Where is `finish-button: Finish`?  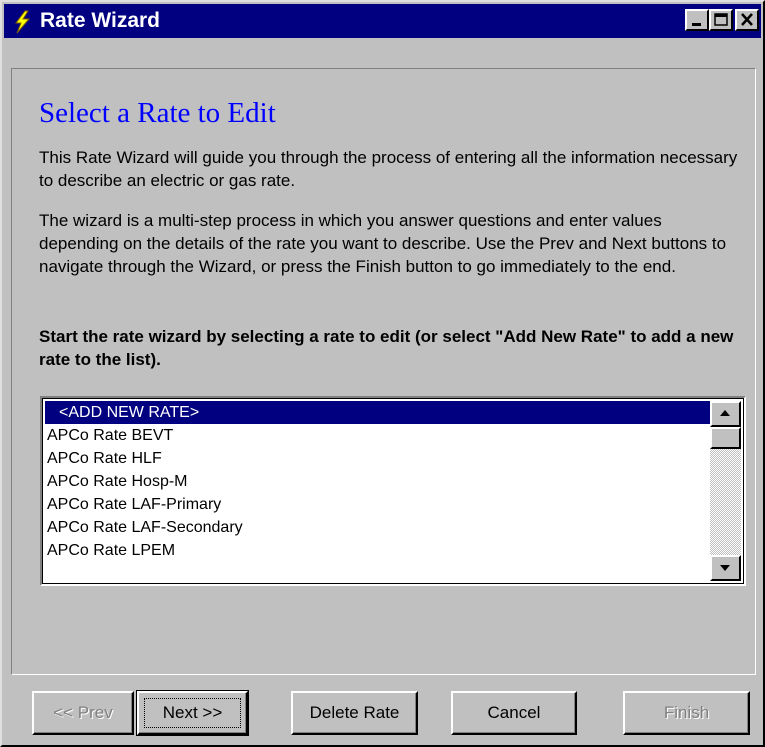
finish-button: Finish is located at coordinates (686, 713).